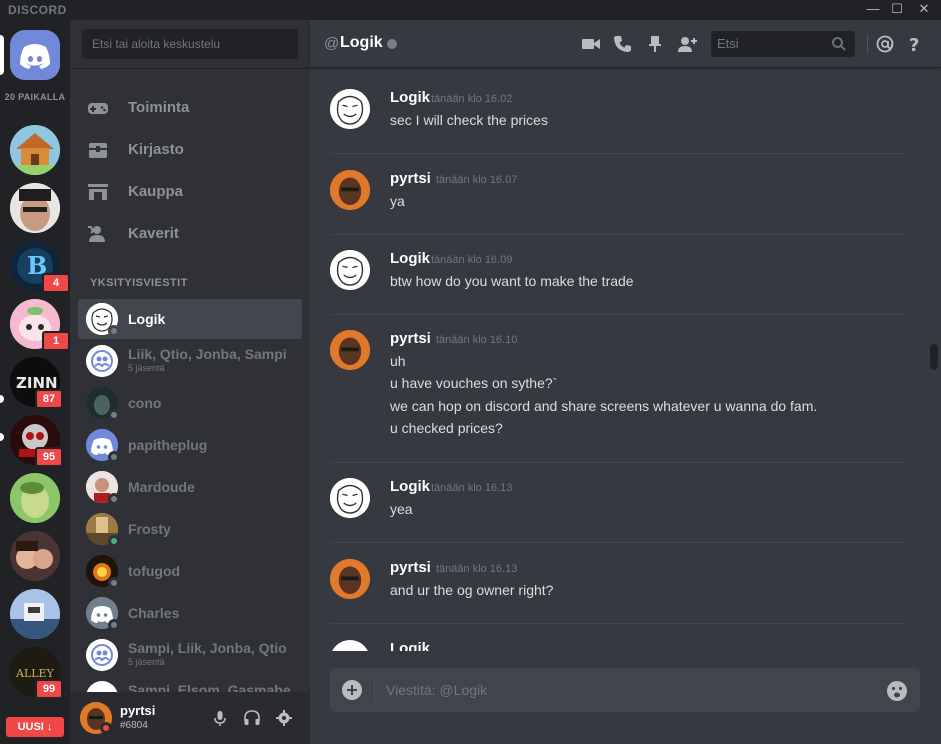 Image resolution: width=941 pixels, height=744 pixels. I want to click on nav-library-label: Kirjasto, so click(156, 149).